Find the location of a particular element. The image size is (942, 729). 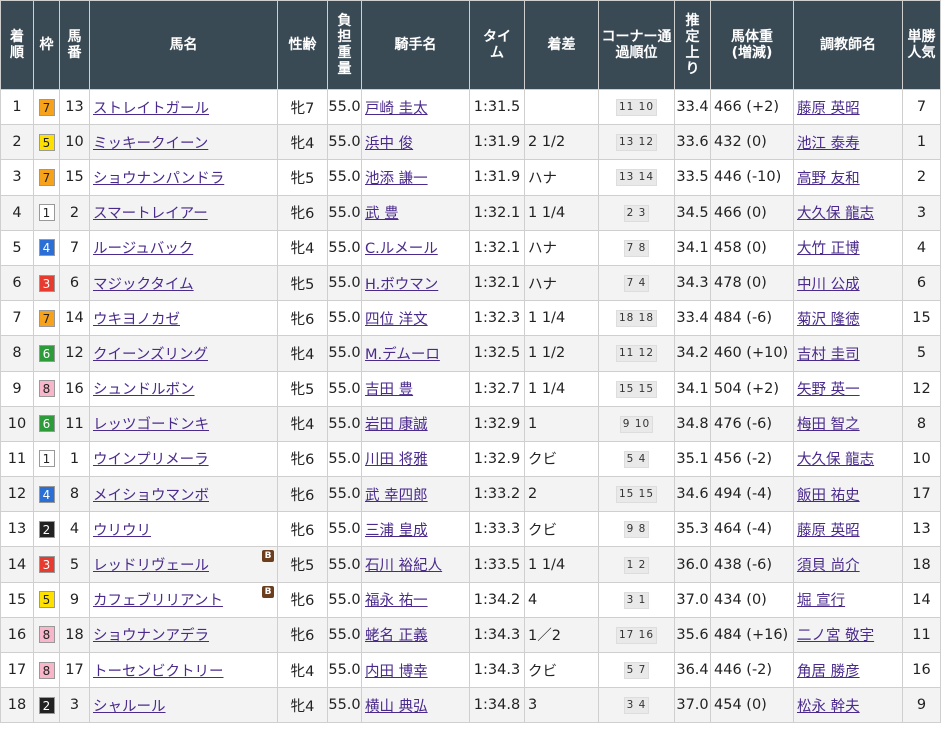

horse-number: 14 is located at coordinates (74, 318).